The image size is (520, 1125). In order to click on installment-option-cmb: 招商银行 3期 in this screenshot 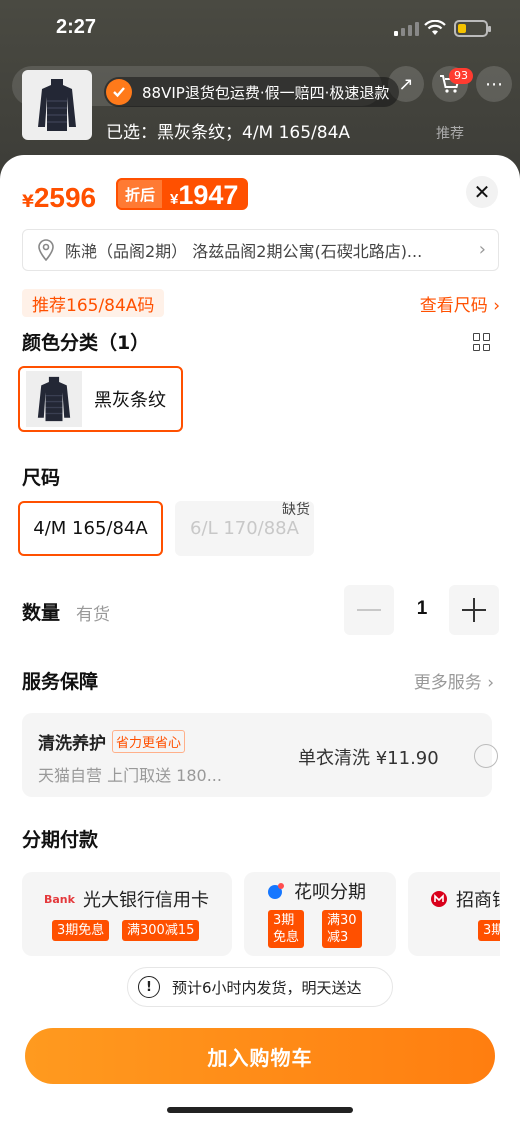, I will do `click(454, 914)`.